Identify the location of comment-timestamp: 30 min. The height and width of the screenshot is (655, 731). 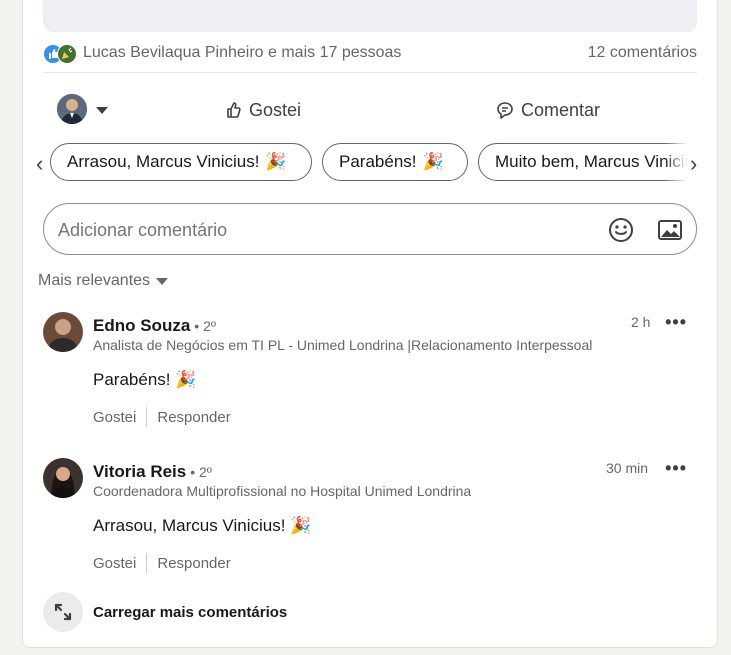
(627, 468).